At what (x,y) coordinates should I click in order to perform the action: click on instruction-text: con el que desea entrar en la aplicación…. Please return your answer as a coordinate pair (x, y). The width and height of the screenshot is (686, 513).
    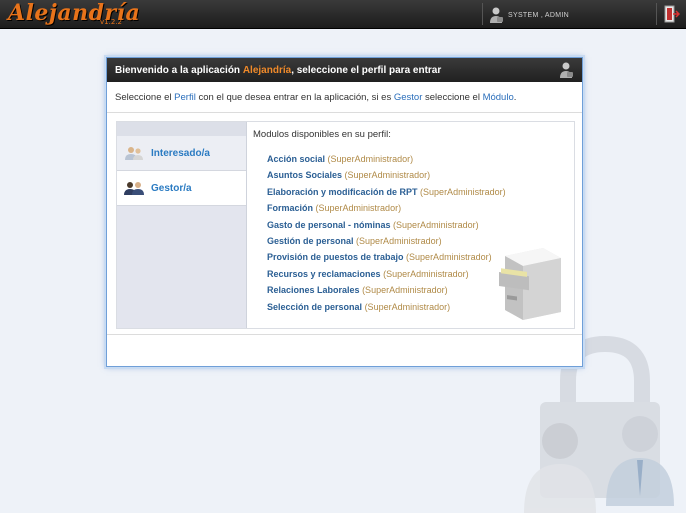
    Looking at the image, I should click on (294, 97).